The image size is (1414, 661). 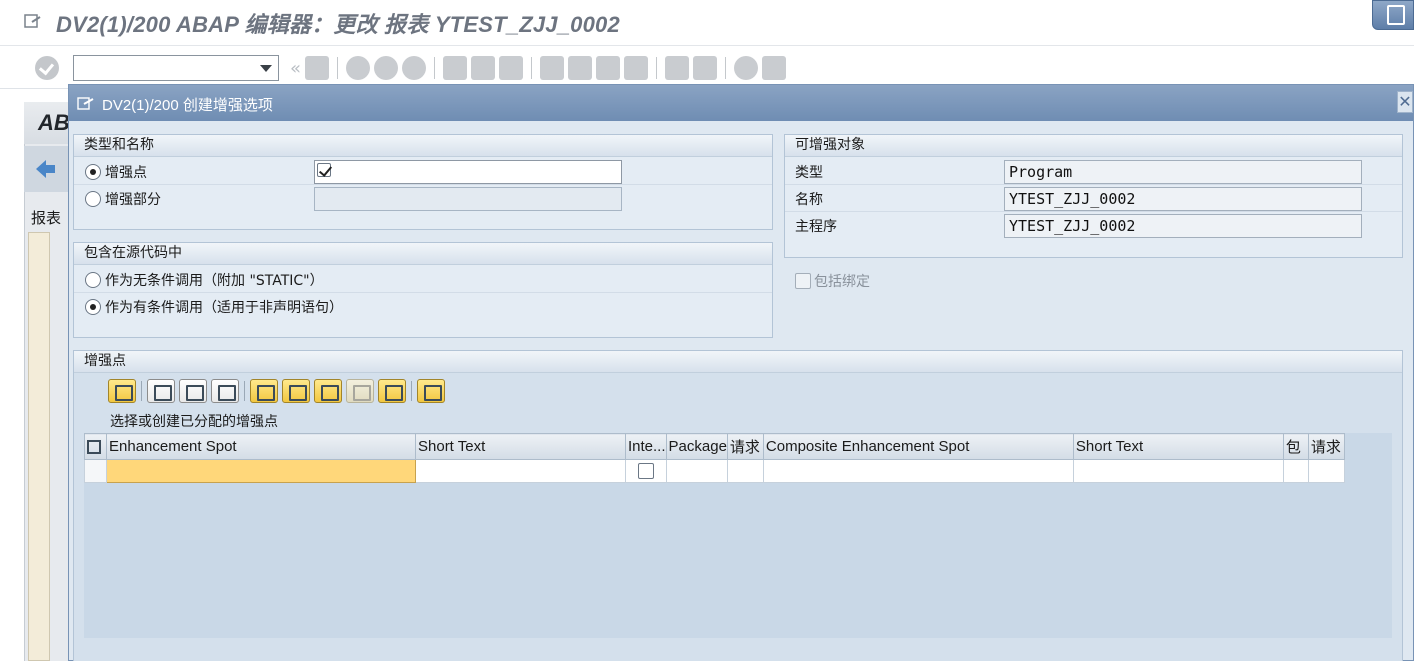 I want to click on layout-menu-icon, so click(x=774, y=68).